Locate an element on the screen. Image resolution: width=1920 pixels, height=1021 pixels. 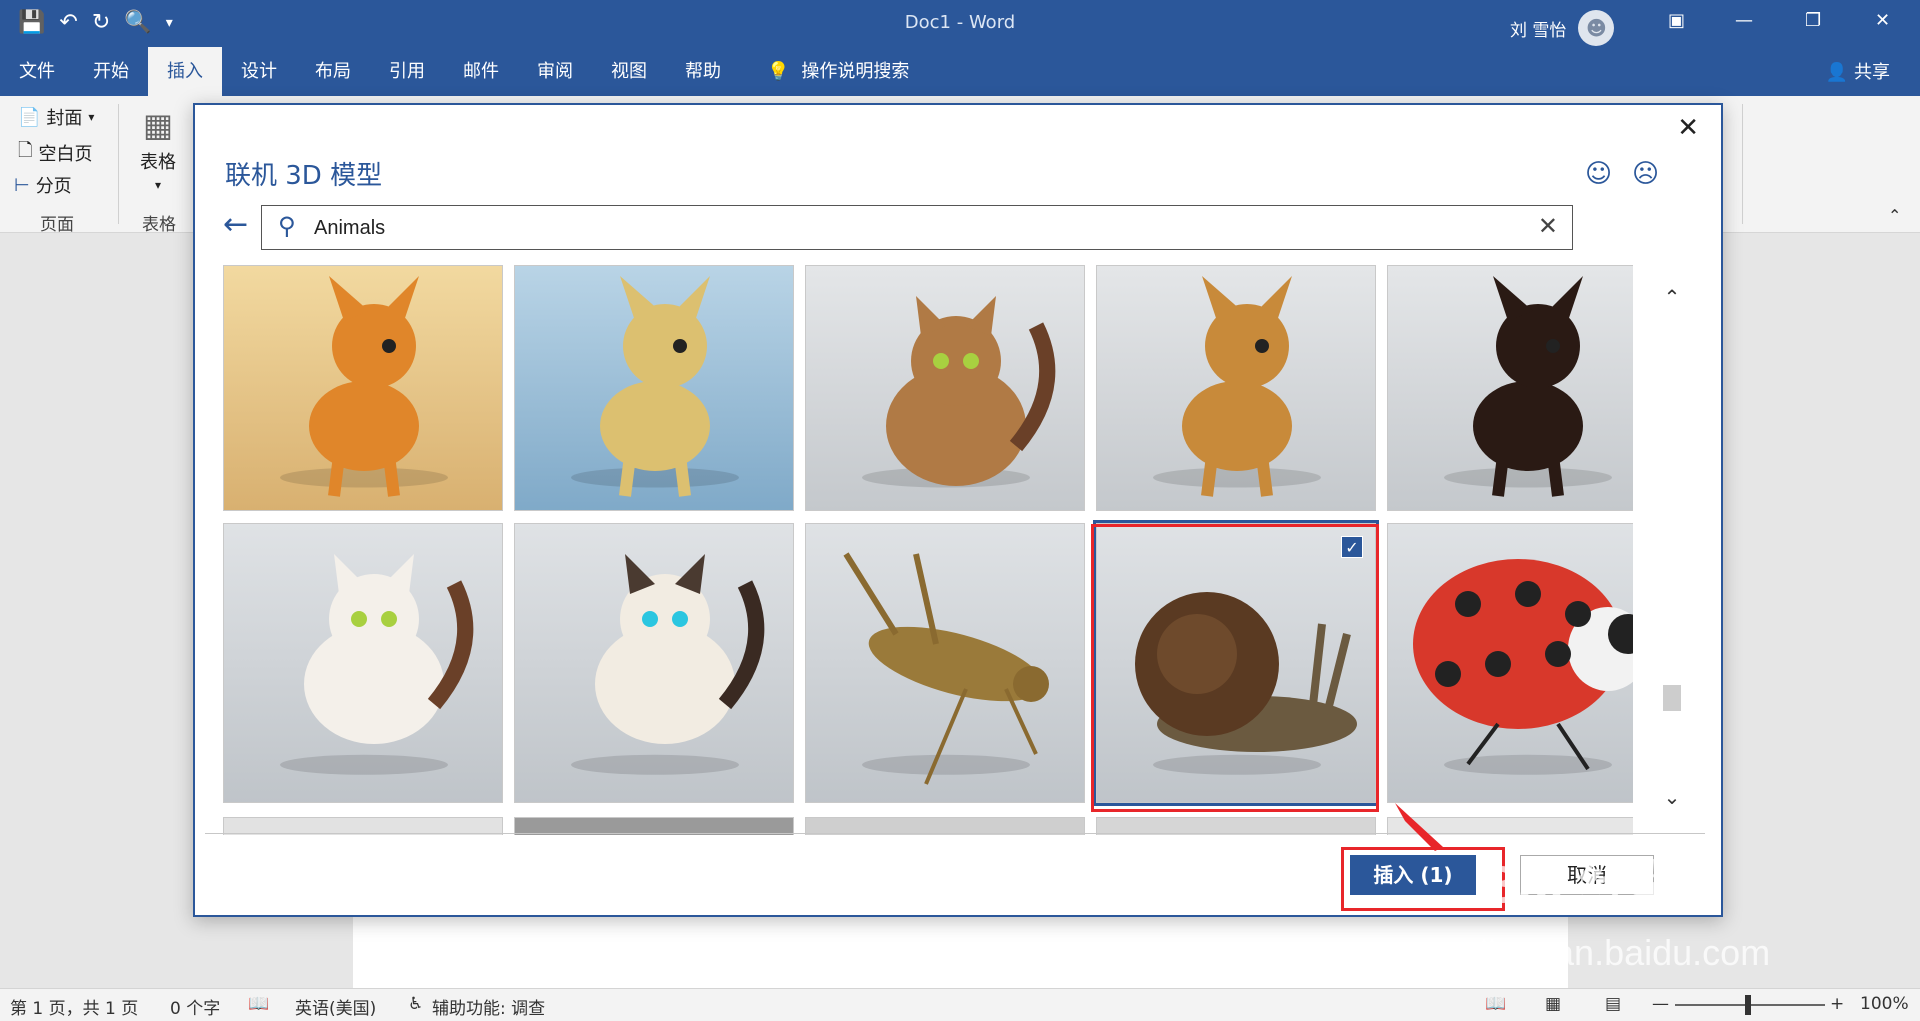
web-layout-icon: ▤ is located at coordinates (1613, 1004).